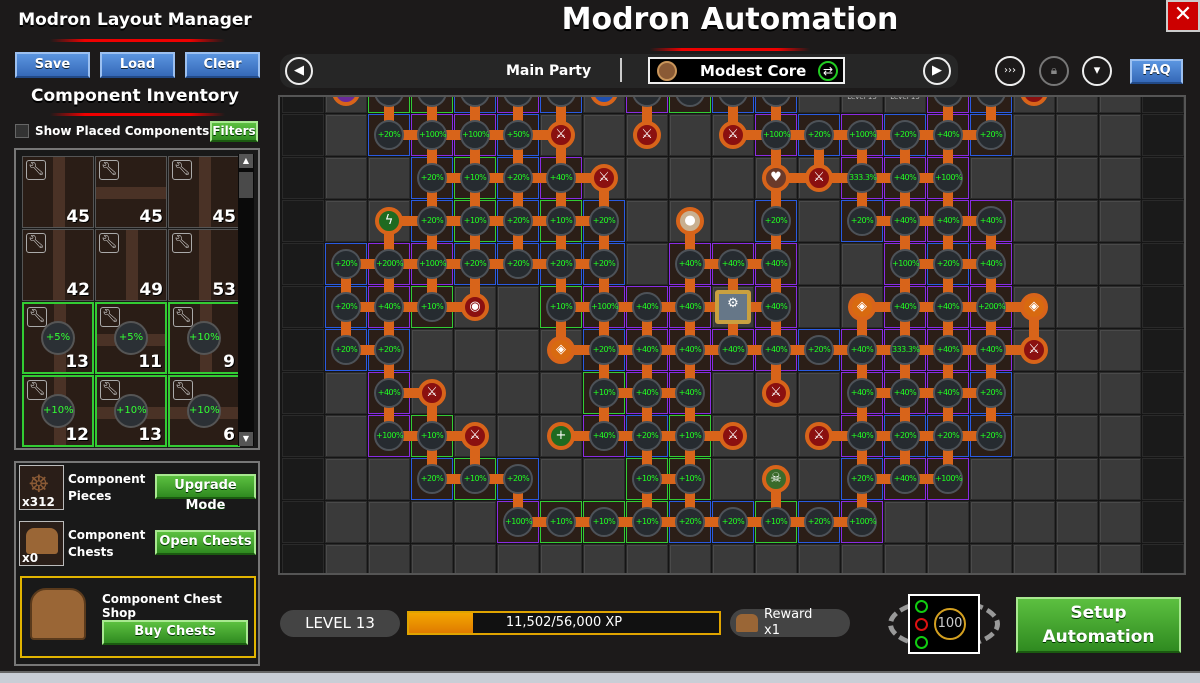 This screenshot has width=1200, height=683. Describe the element at coordinates (204, 265) in the screenshot. I see `inventory-item-pipe-corner: 🔧︎ 53` at that location.